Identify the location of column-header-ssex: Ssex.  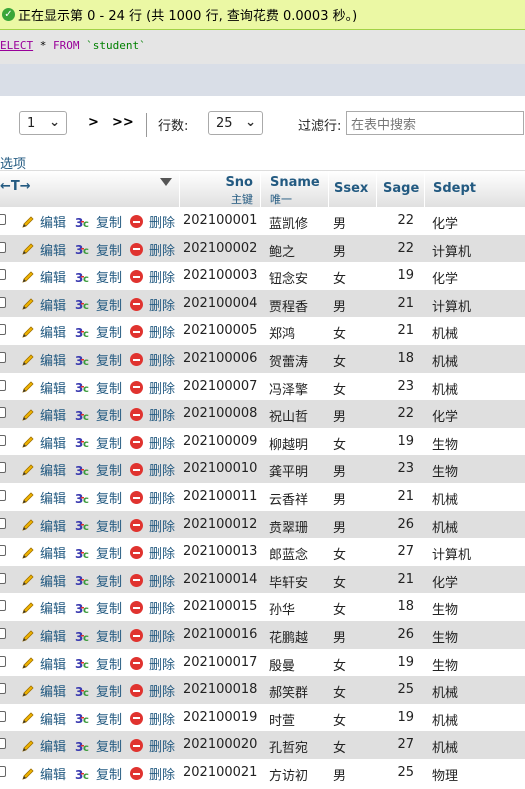
(352, 189).